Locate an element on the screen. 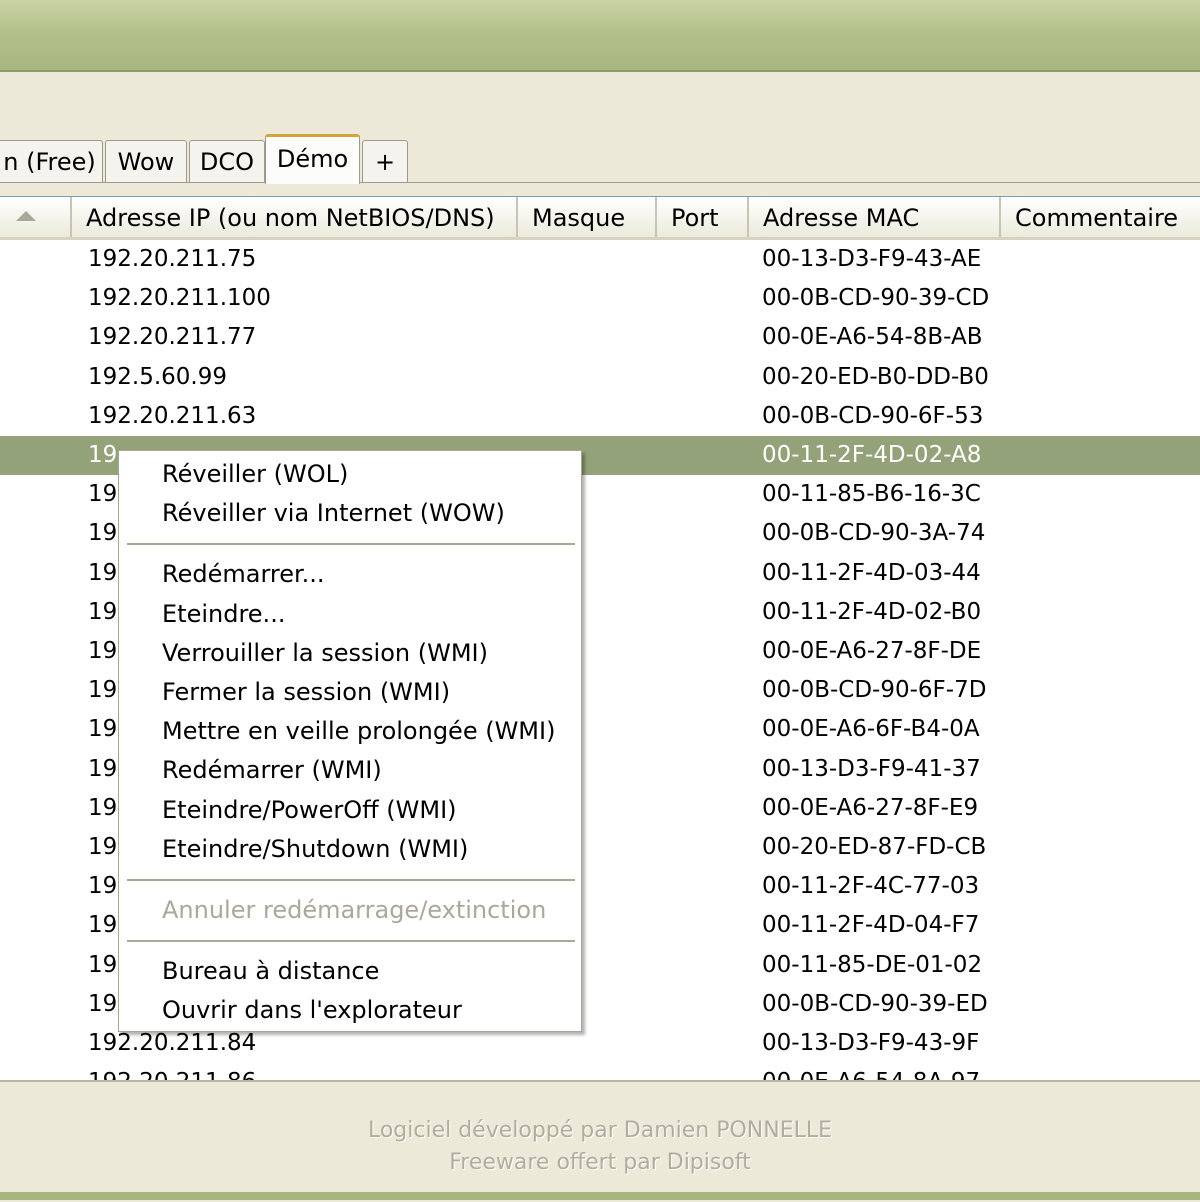 The image size is (1200, 1202). cell-mac: 00-11-2F-4D-04-F7 is located at coordinates (871, 925).